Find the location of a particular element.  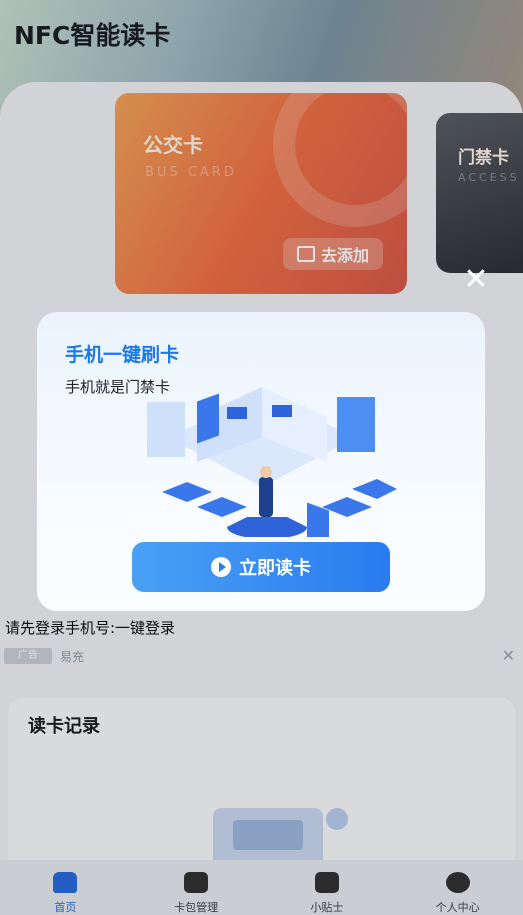

popup-title: 手机一键刷卡 is located at coordinates (122, 355).